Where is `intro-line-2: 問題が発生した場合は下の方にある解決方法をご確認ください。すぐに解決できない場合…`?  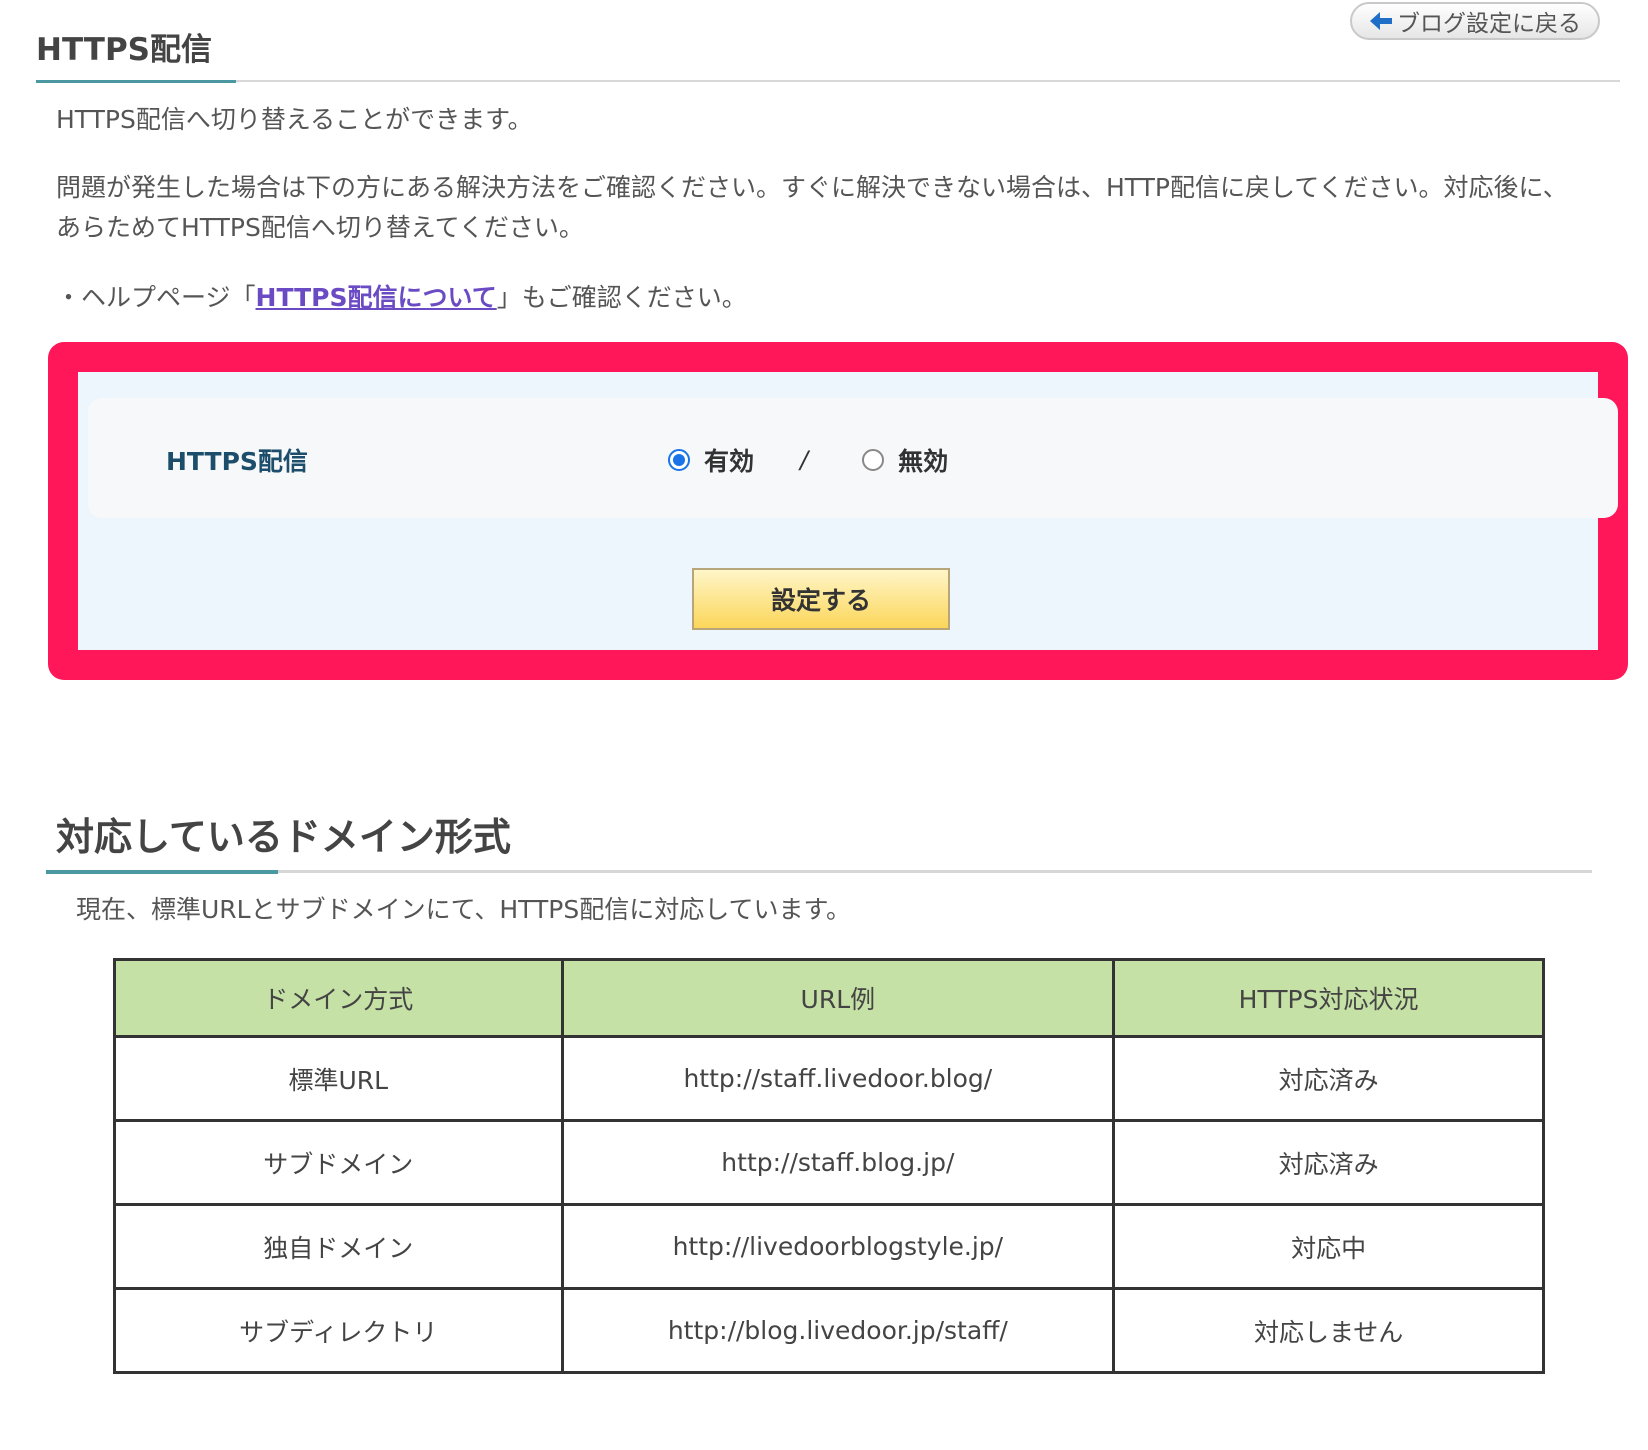
intro-line-2: 問題が発生した場合は下の方にある解決方法をご確認ください。すぐに解決できない場合… is located at coordinates (812, 207).